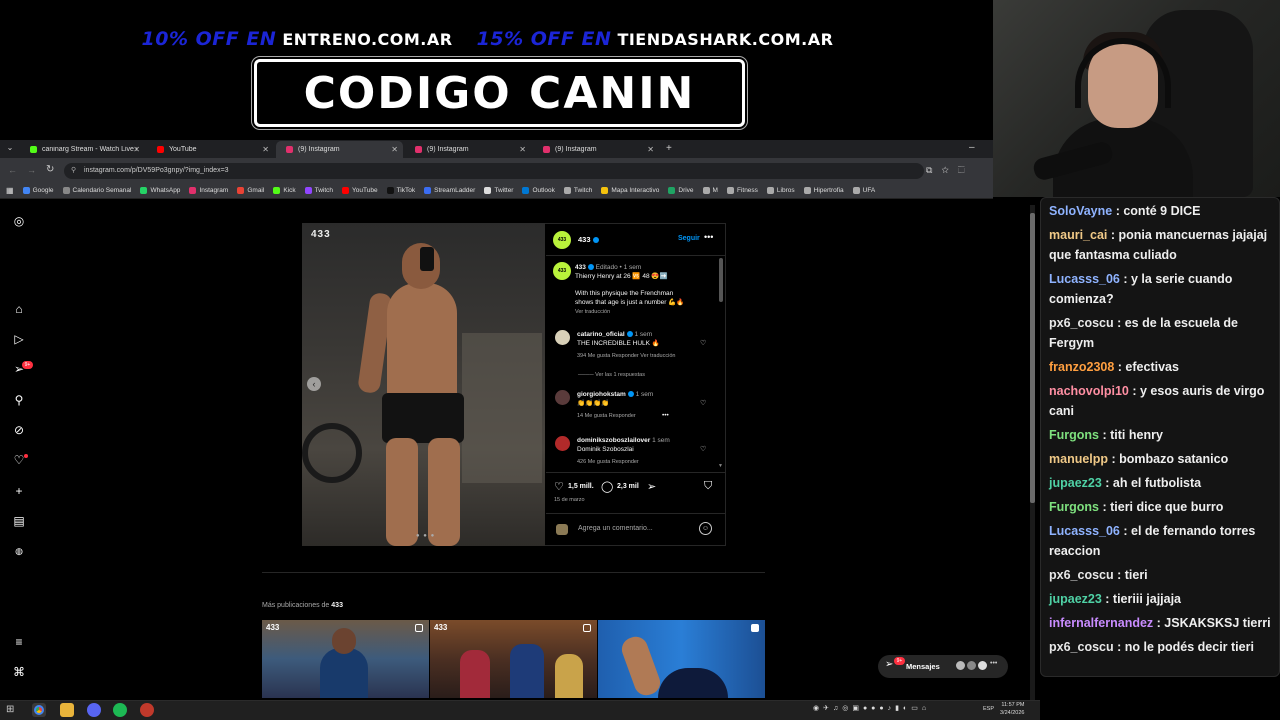  I want to click on browser-tab: YouTube ✕, so click(210, 149).